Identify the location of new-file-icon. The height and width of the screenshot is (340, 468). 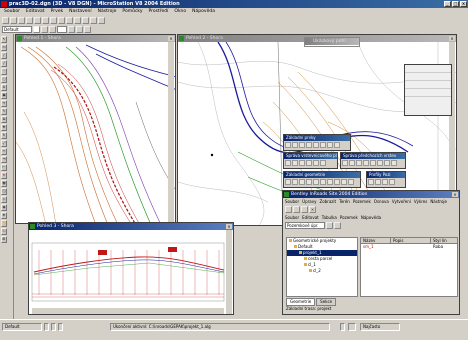
(5, 20).